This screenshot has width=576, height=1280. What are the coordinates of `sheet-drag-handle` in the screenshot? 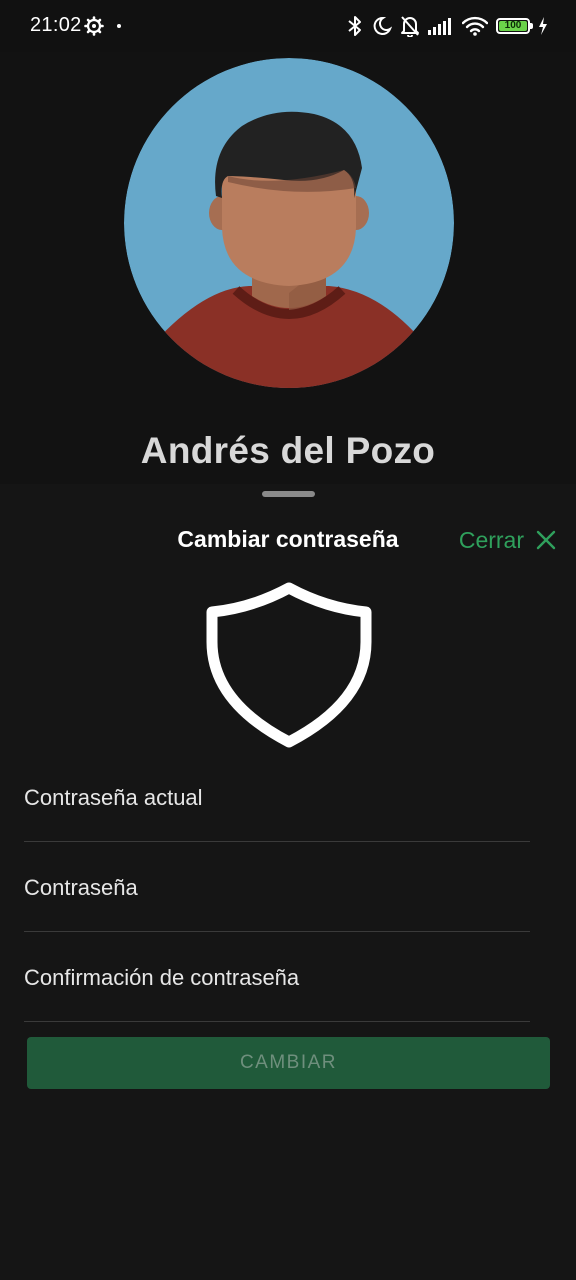 It's located at (288, 494).